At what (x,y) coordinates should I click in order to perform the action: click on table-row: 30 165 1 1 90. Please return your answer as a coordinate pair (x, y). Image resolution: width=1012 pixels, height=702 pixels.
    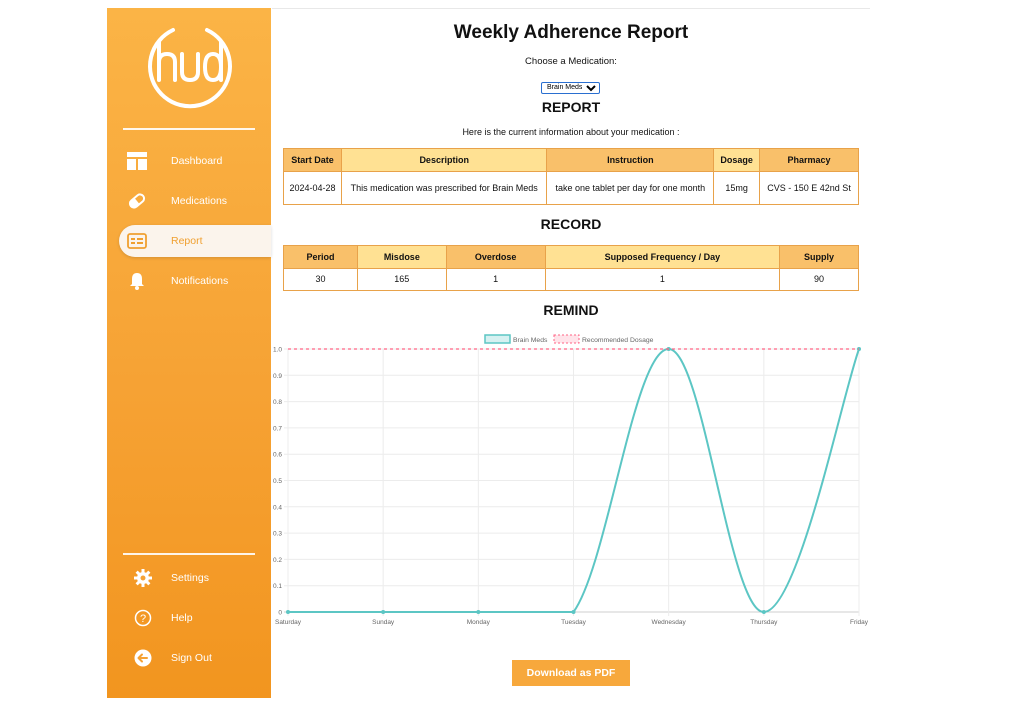
    Looking at the image, I should click on (571, 279).